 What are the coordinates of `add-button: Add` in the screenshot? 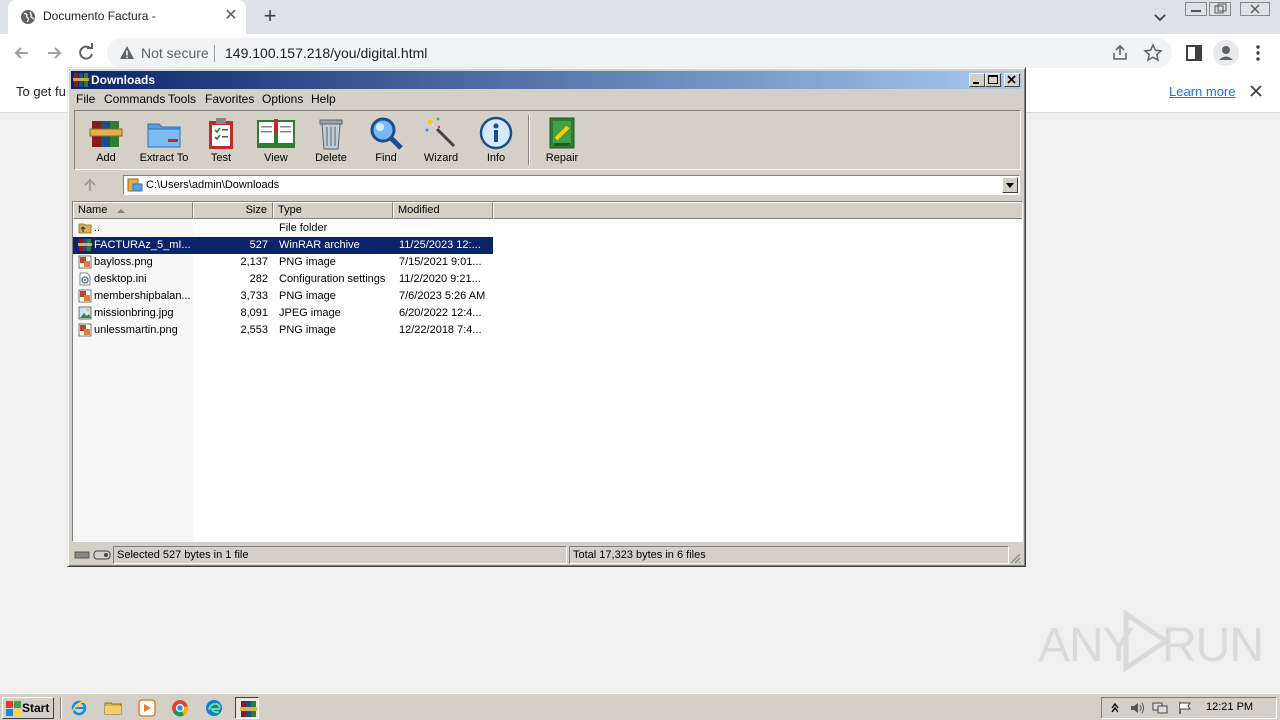 It's located at (106, 141).